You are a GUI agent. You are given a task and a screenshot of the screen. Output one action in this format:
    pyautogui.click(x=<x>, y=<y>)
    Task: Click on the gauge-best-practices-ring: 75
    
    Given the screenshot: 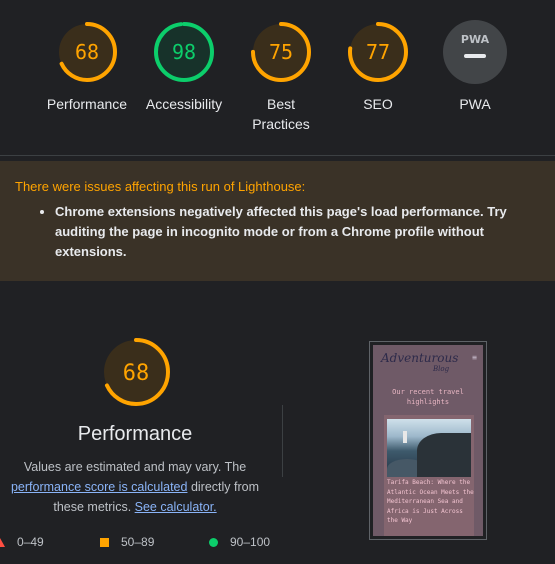 What is the action you would take?
    pyautogui.click(x=281, y=52)
    